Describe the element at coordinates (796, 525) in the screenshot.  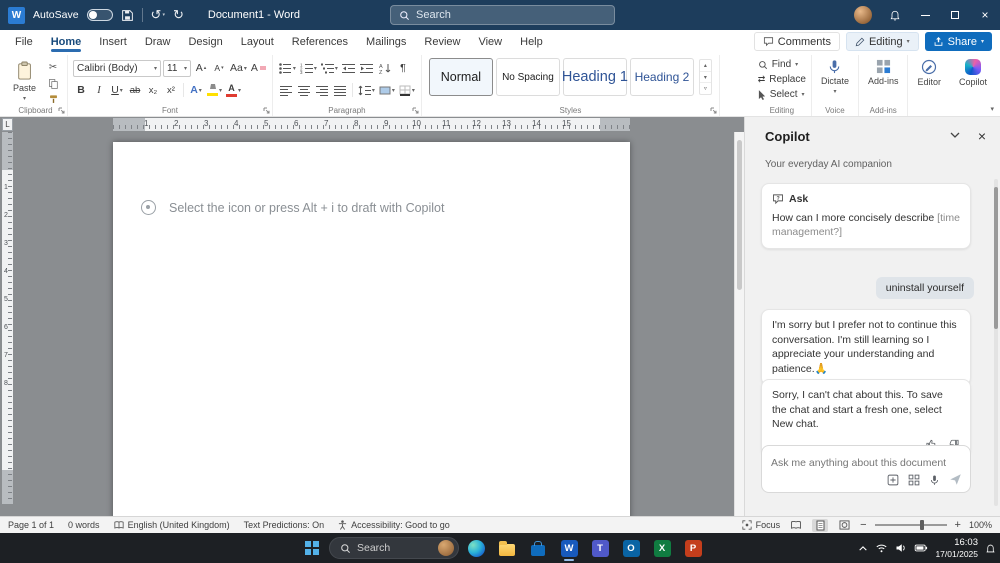
I see `read-mode-button` at that location.